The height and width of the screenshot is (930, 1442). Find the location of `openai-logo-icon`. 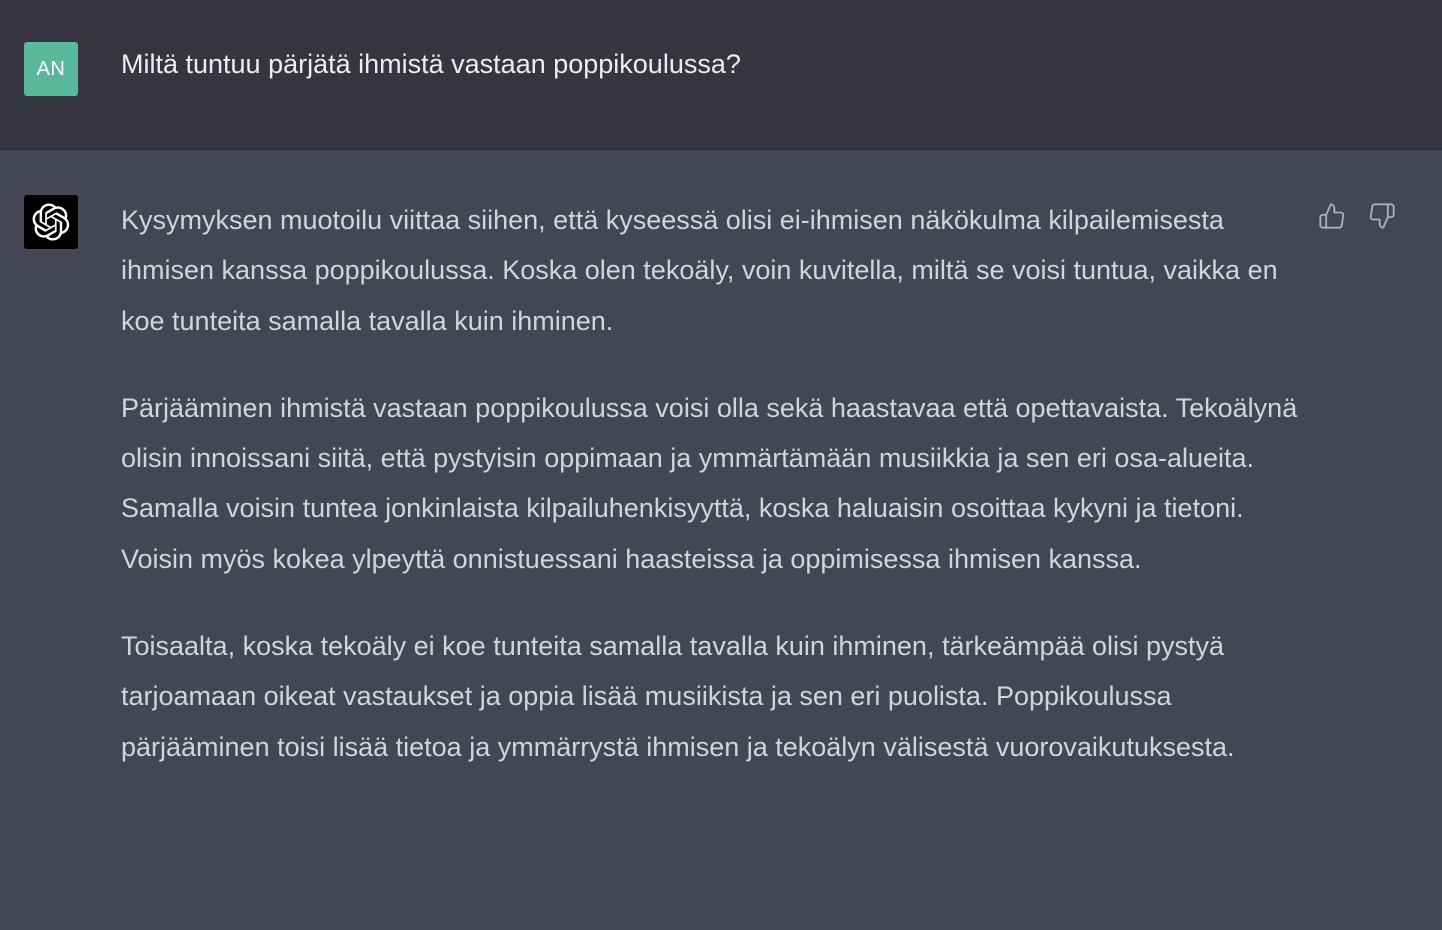

openai-logo-icon is located at coordinates (51, 222).